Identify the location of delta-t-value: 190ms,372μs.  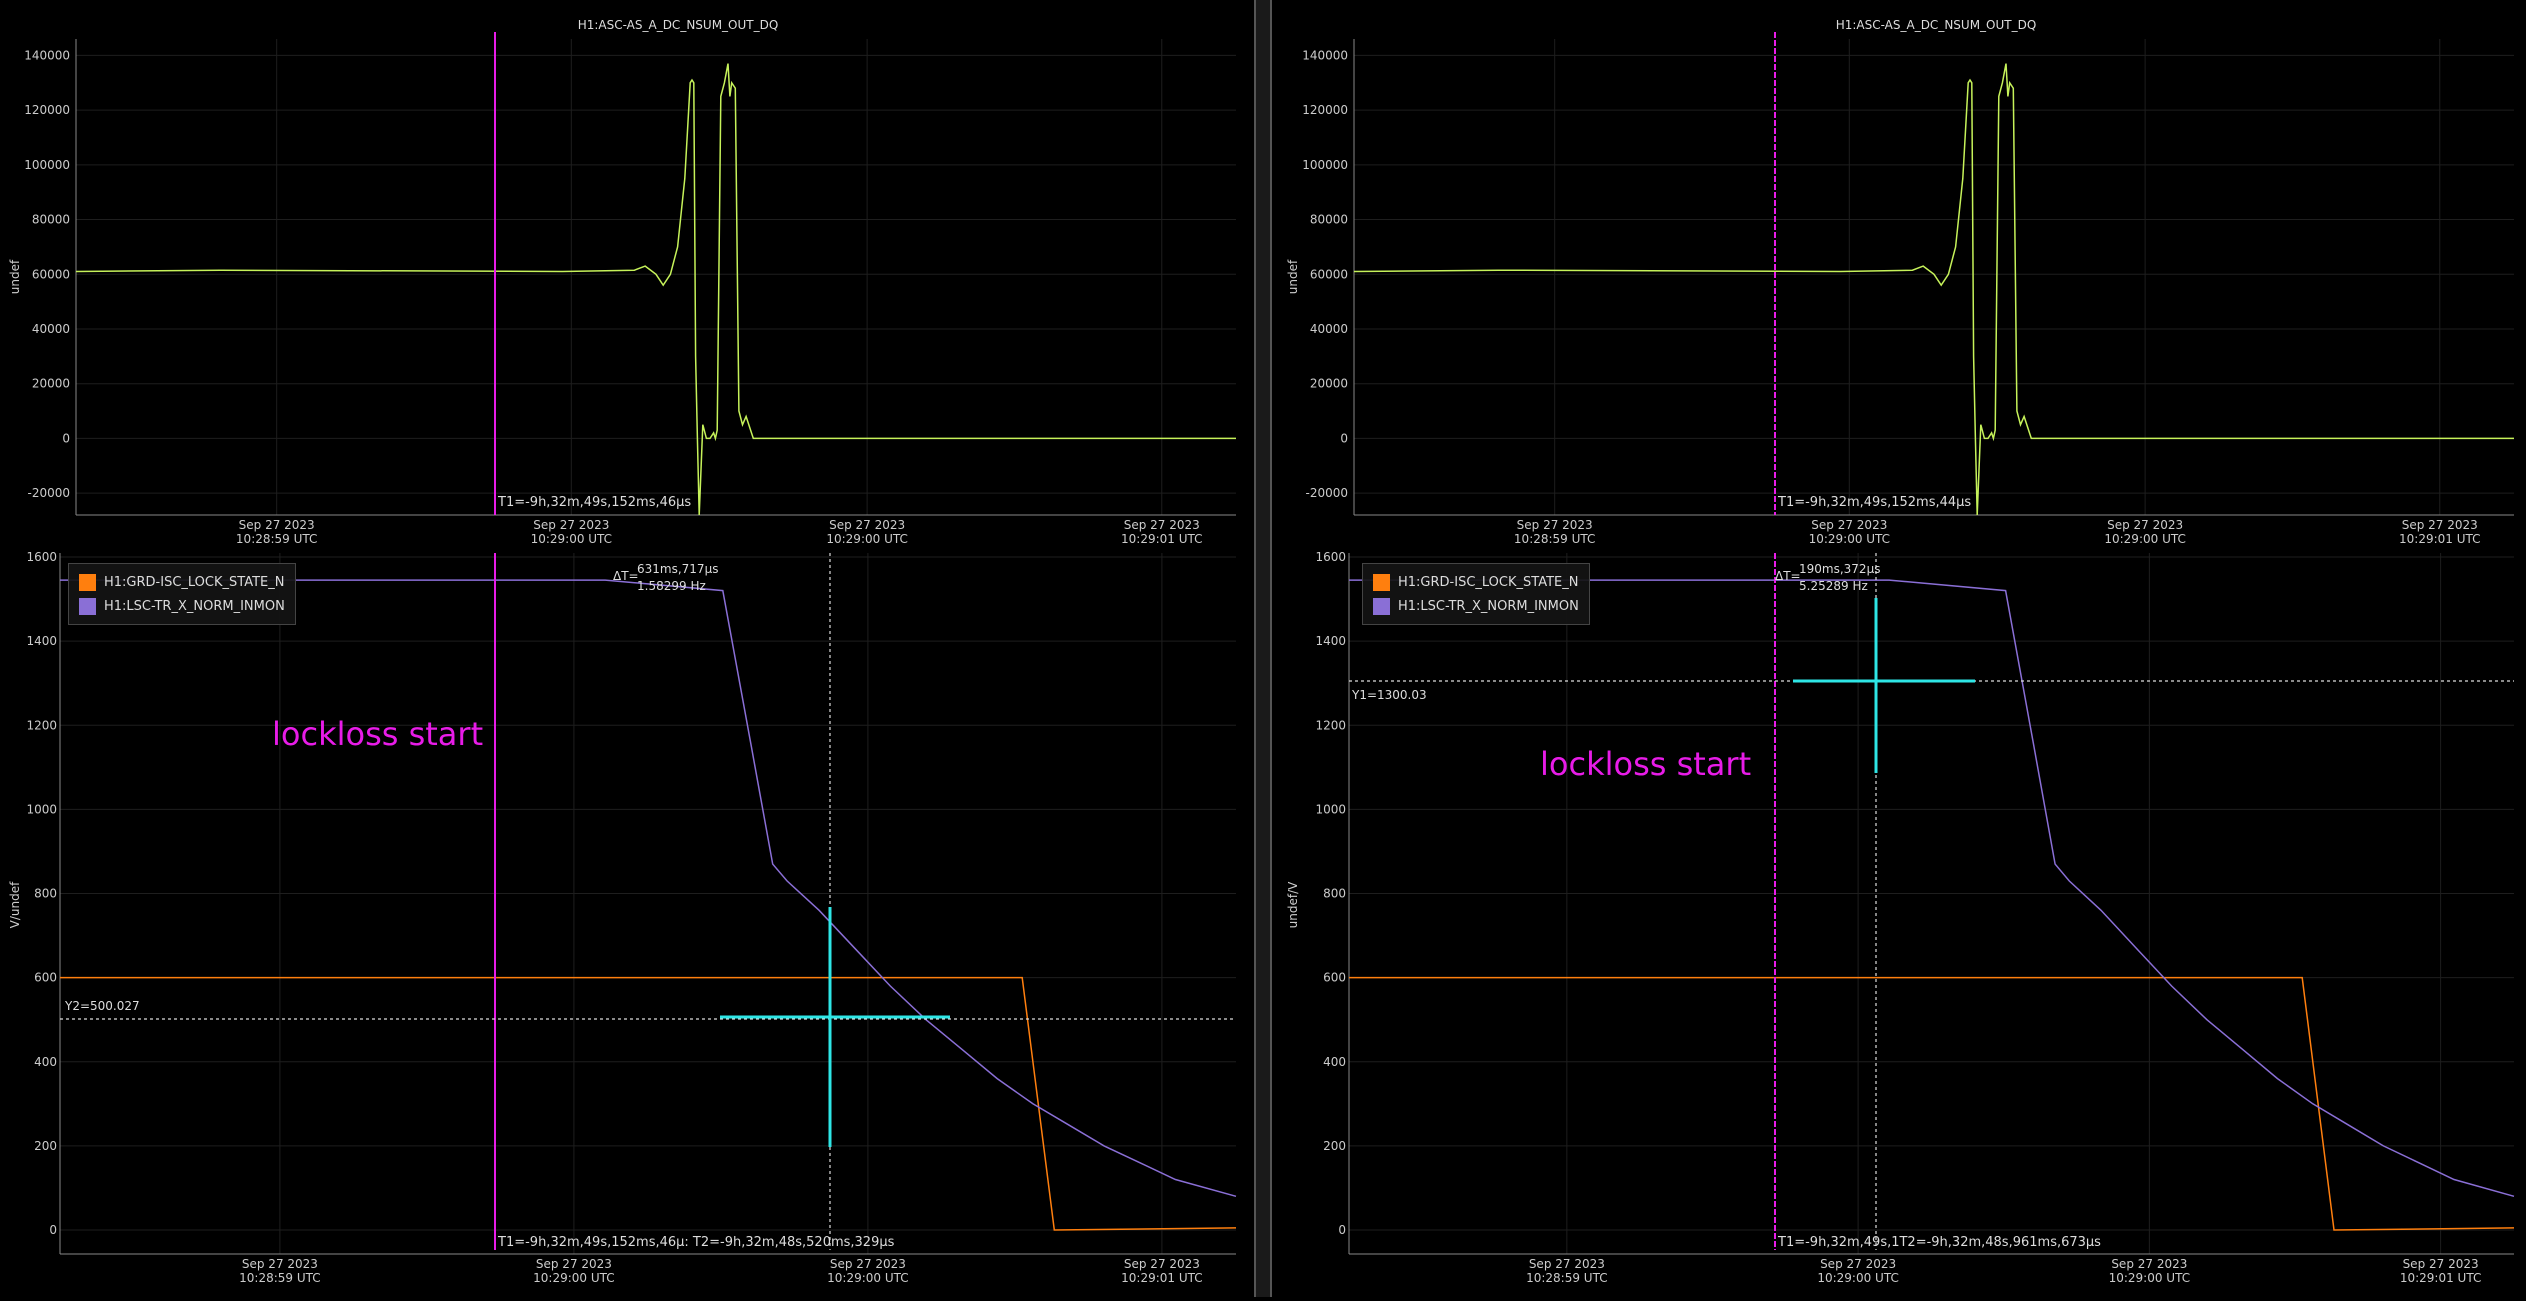
(1839, 569).